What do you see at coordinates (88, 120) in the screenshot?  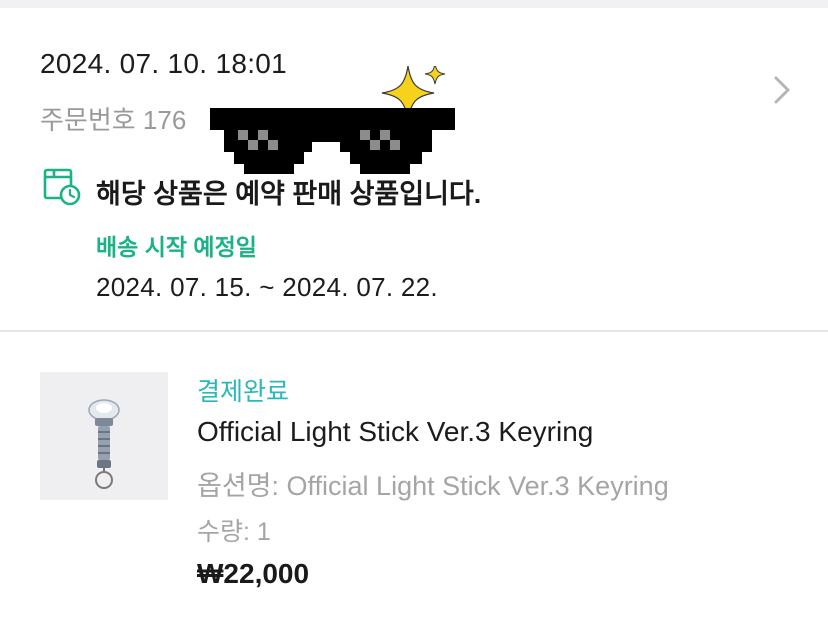 I see `order-number-label: 주문번호` at bounding box center [88, 120].